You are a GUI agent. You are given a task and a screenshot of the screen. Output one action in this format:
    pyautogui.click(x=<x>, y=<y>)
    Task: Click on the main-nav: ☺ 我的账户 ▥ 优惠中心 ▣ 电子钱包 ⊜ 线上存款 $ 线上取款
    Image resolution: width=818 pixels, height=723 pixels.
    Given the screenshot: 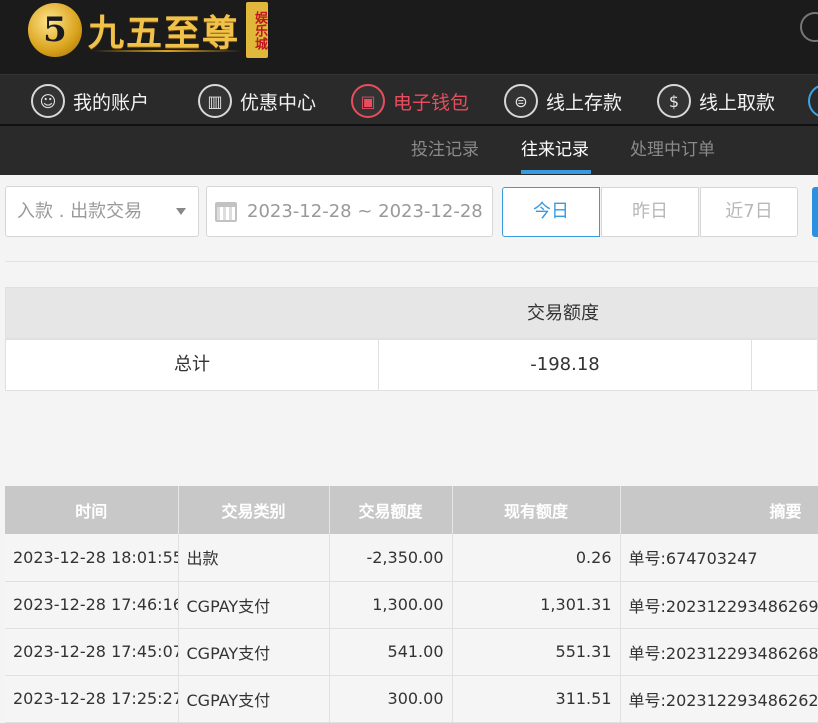 What is the action you would take?
    pyautogui.click(x=409, y=100)
    